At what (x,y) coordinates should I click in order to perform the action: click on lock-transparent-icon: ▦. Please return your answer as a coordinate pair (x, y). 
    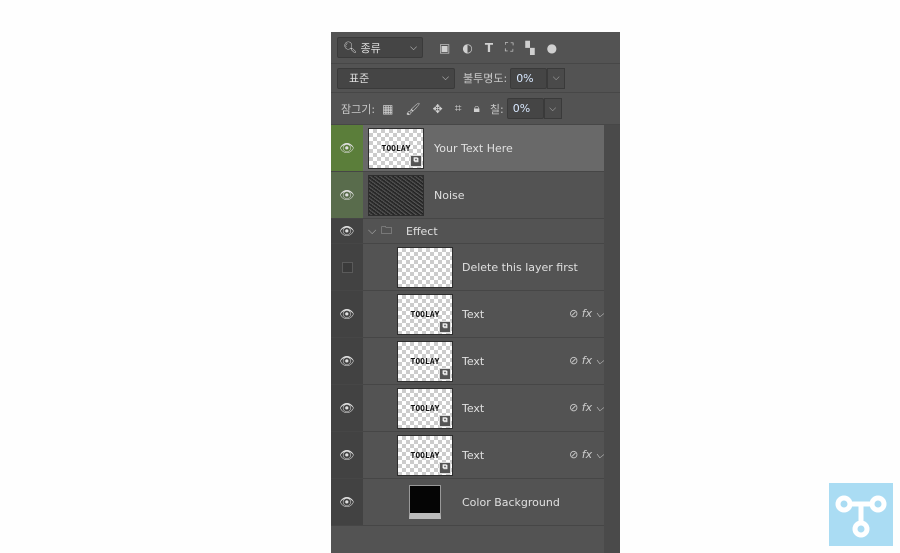
    Looking at the image, I should click on (387, 109).